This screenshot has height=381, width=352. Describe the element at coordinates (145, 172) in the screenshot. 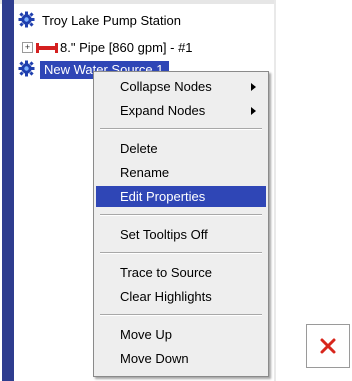

I see `menu-item-label: Rename` at that location.